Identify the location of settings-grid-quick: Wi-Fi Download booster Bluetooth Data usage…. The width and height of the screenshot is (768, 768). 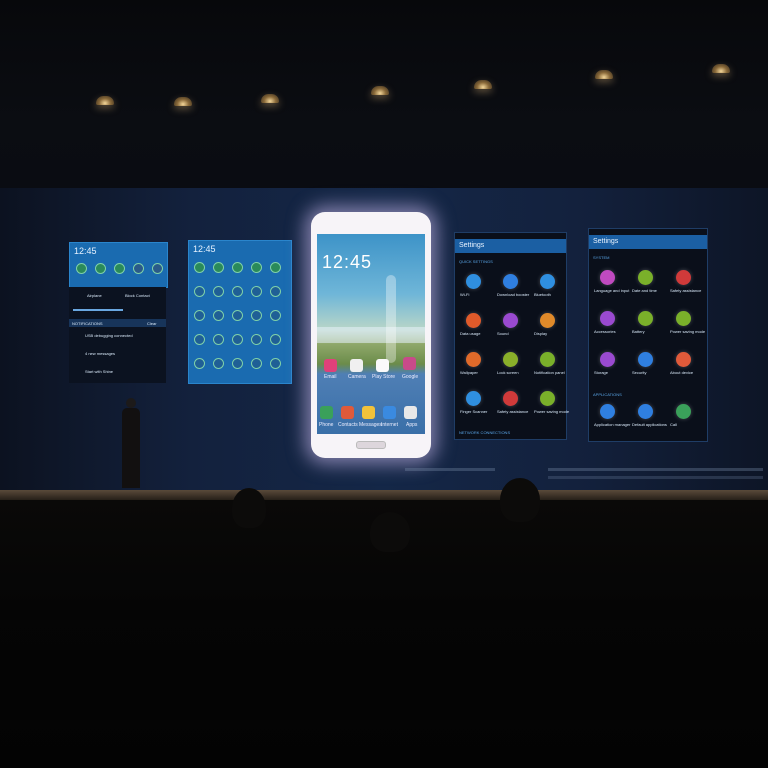
(511, 335).